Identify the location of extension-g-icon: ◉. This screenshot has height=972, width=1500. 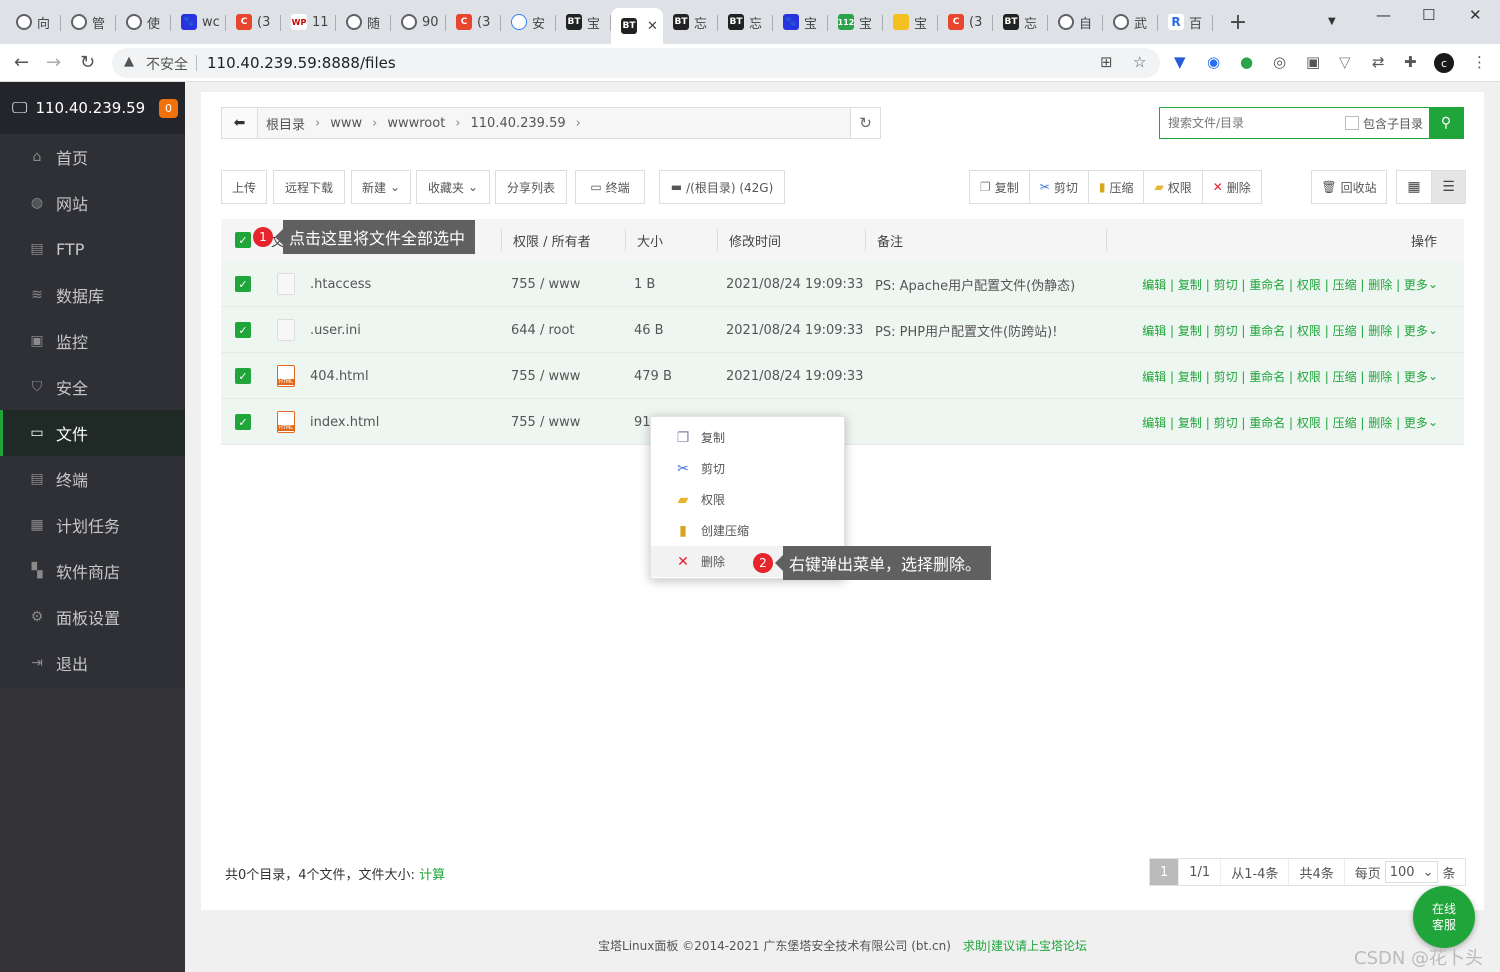
(1213, 62).